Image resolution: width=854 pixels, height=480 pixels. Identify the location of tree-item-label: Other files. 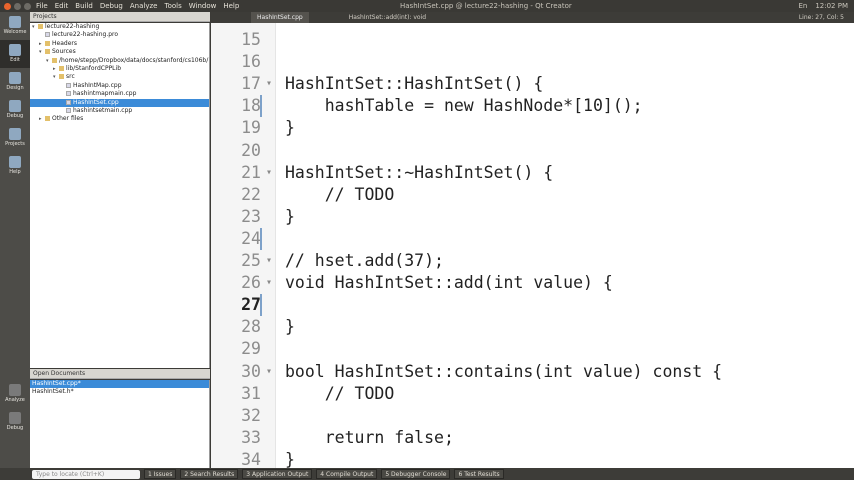
(68, 119).